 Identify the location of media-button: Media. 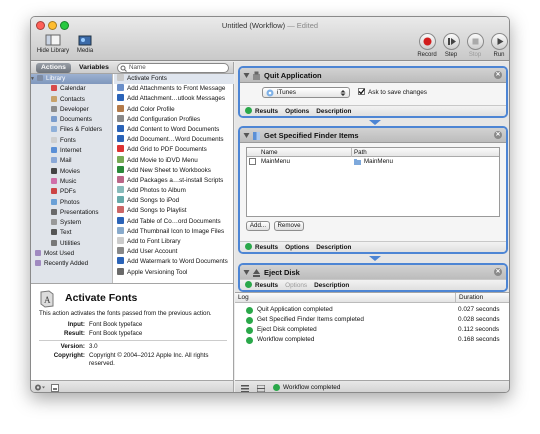
(85, 44).